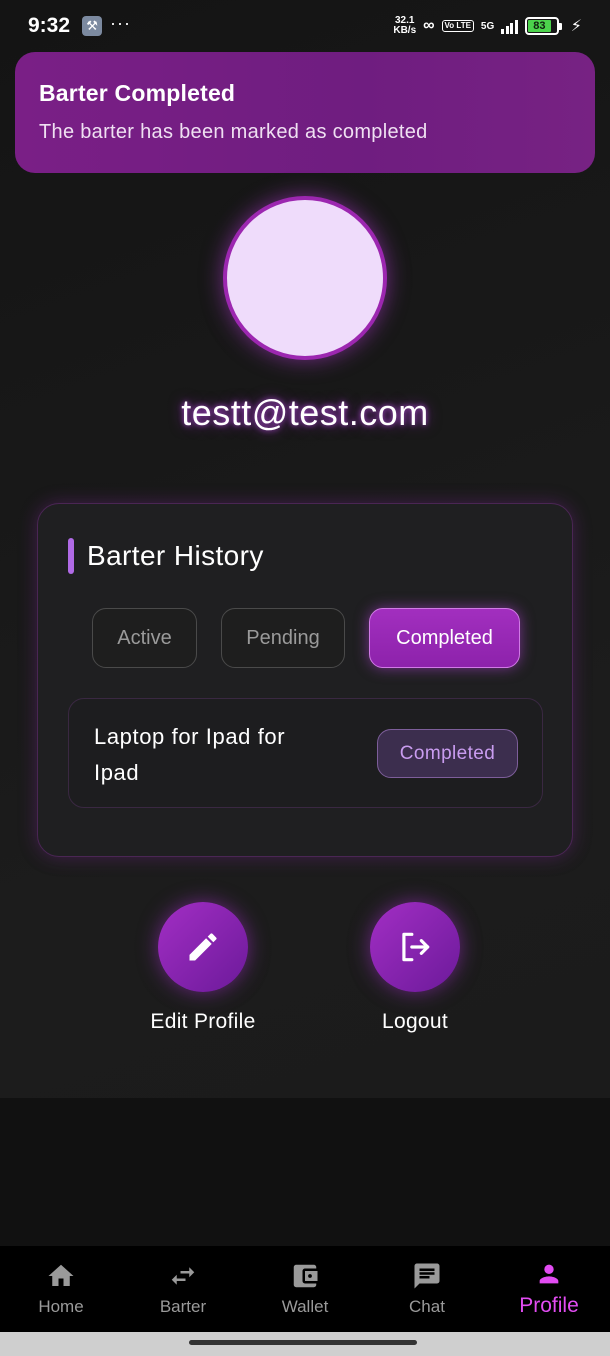 Image resolution: width=610 pixels, height=1356 pixels. I want to click on swap-icon, so click(183, 1276).